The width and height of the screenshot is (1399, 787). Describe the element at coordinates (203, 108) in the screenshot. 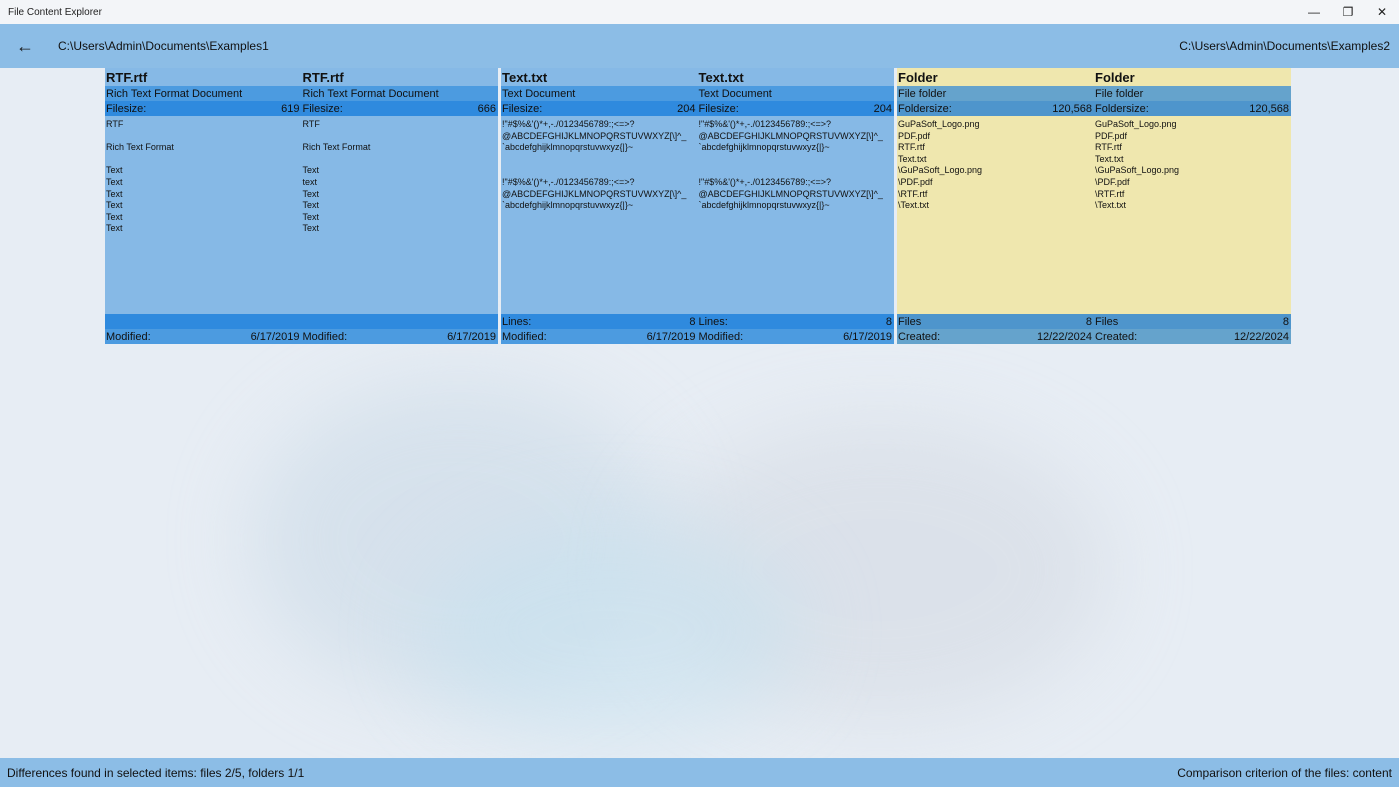

I see `file-size-row: Filesize: 619` at that location.